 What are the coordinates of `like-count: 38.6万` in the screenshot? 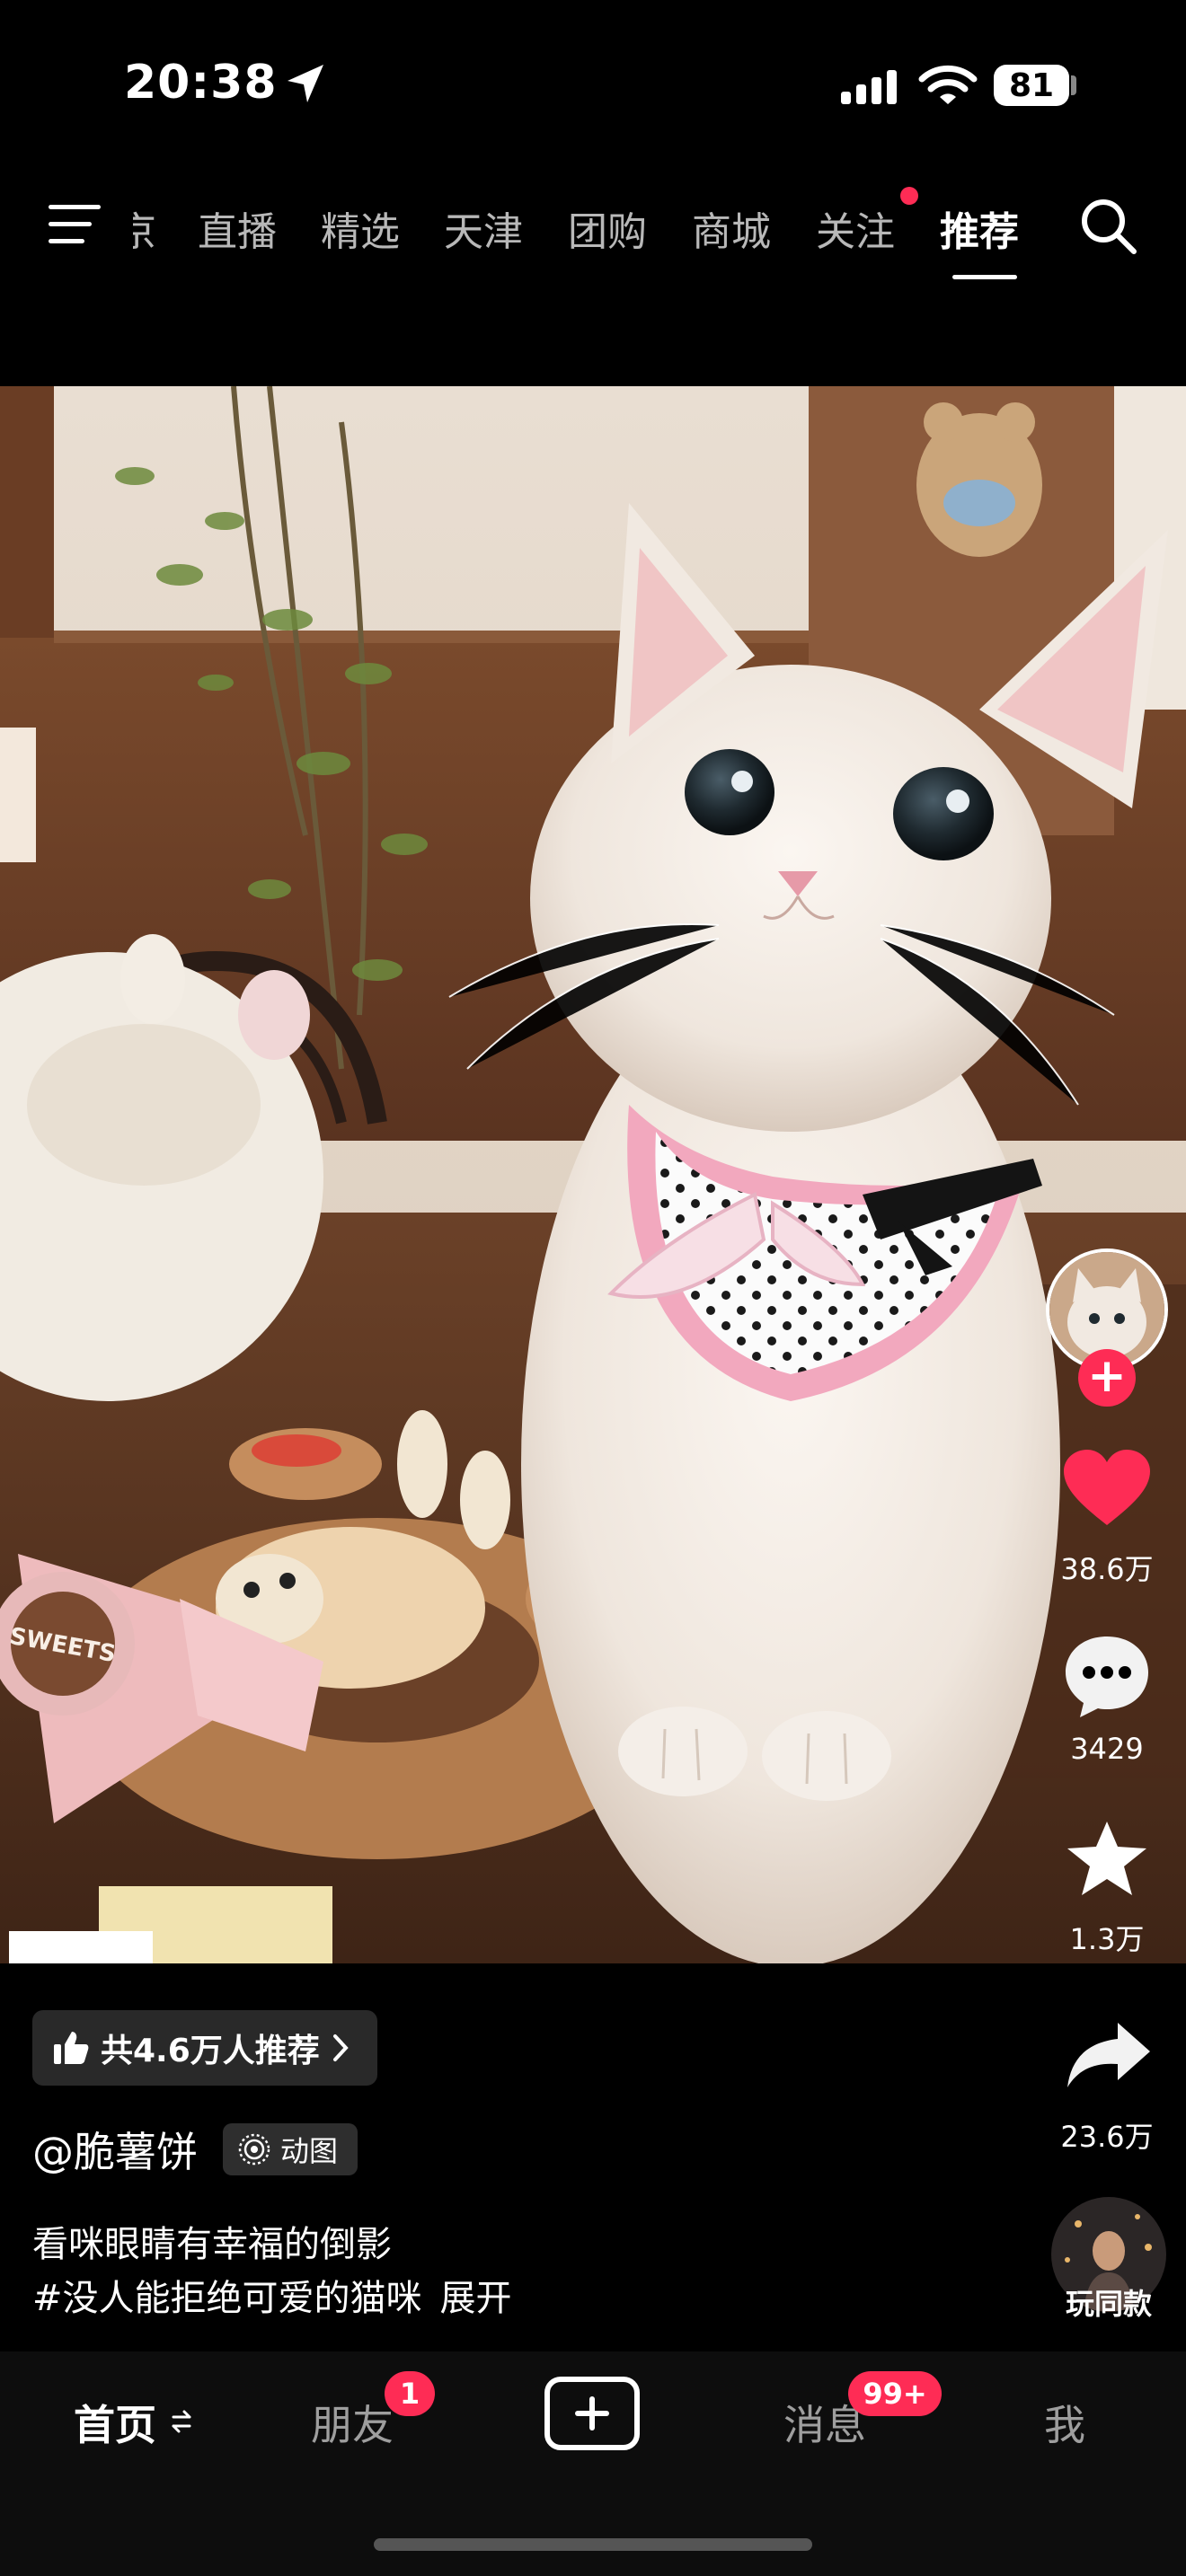 It's located at (1107, 1569).